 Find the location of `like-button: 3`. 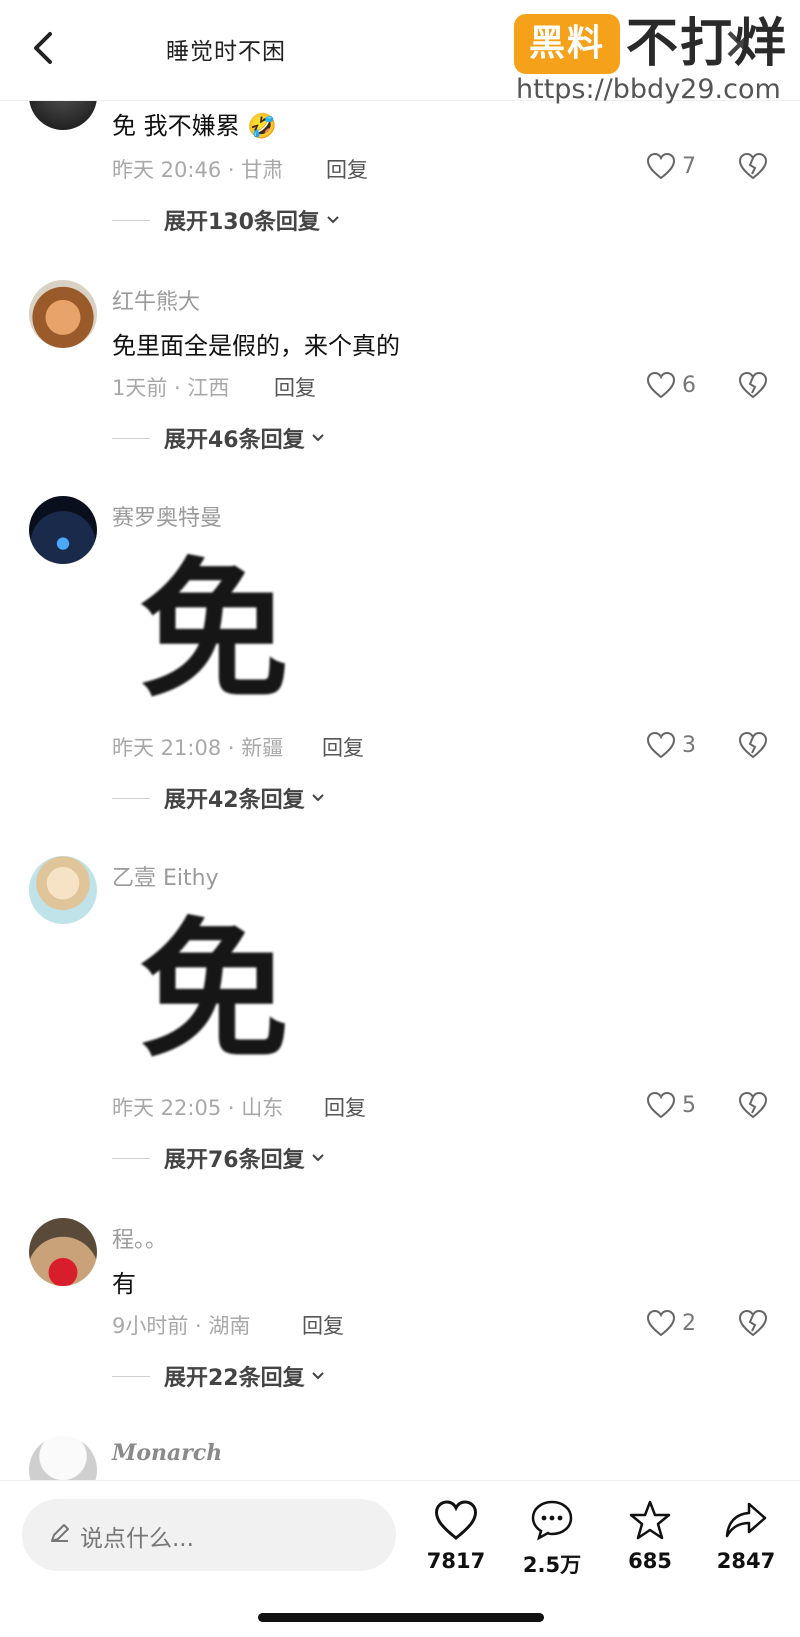

like-button: 3 is located at coordinates (671, 745).